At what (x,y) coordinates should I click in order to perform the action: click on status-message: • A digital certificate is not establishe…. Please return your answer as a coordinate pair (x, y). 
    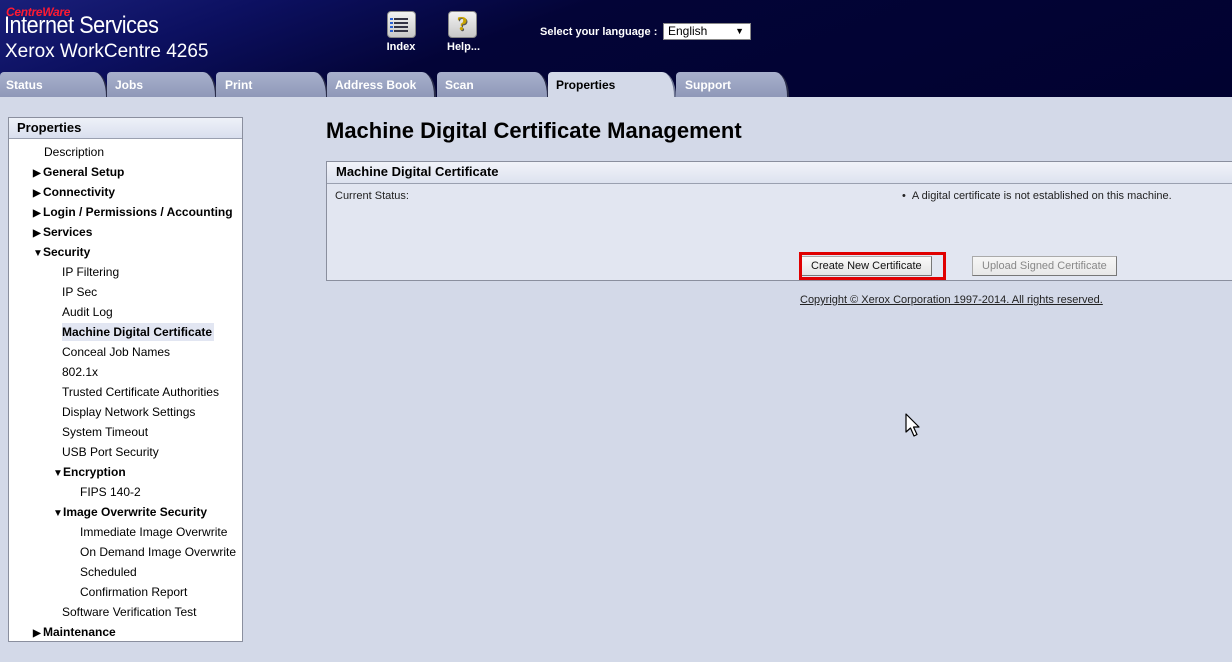
    Looking at the image, I should click on (1037, 196).